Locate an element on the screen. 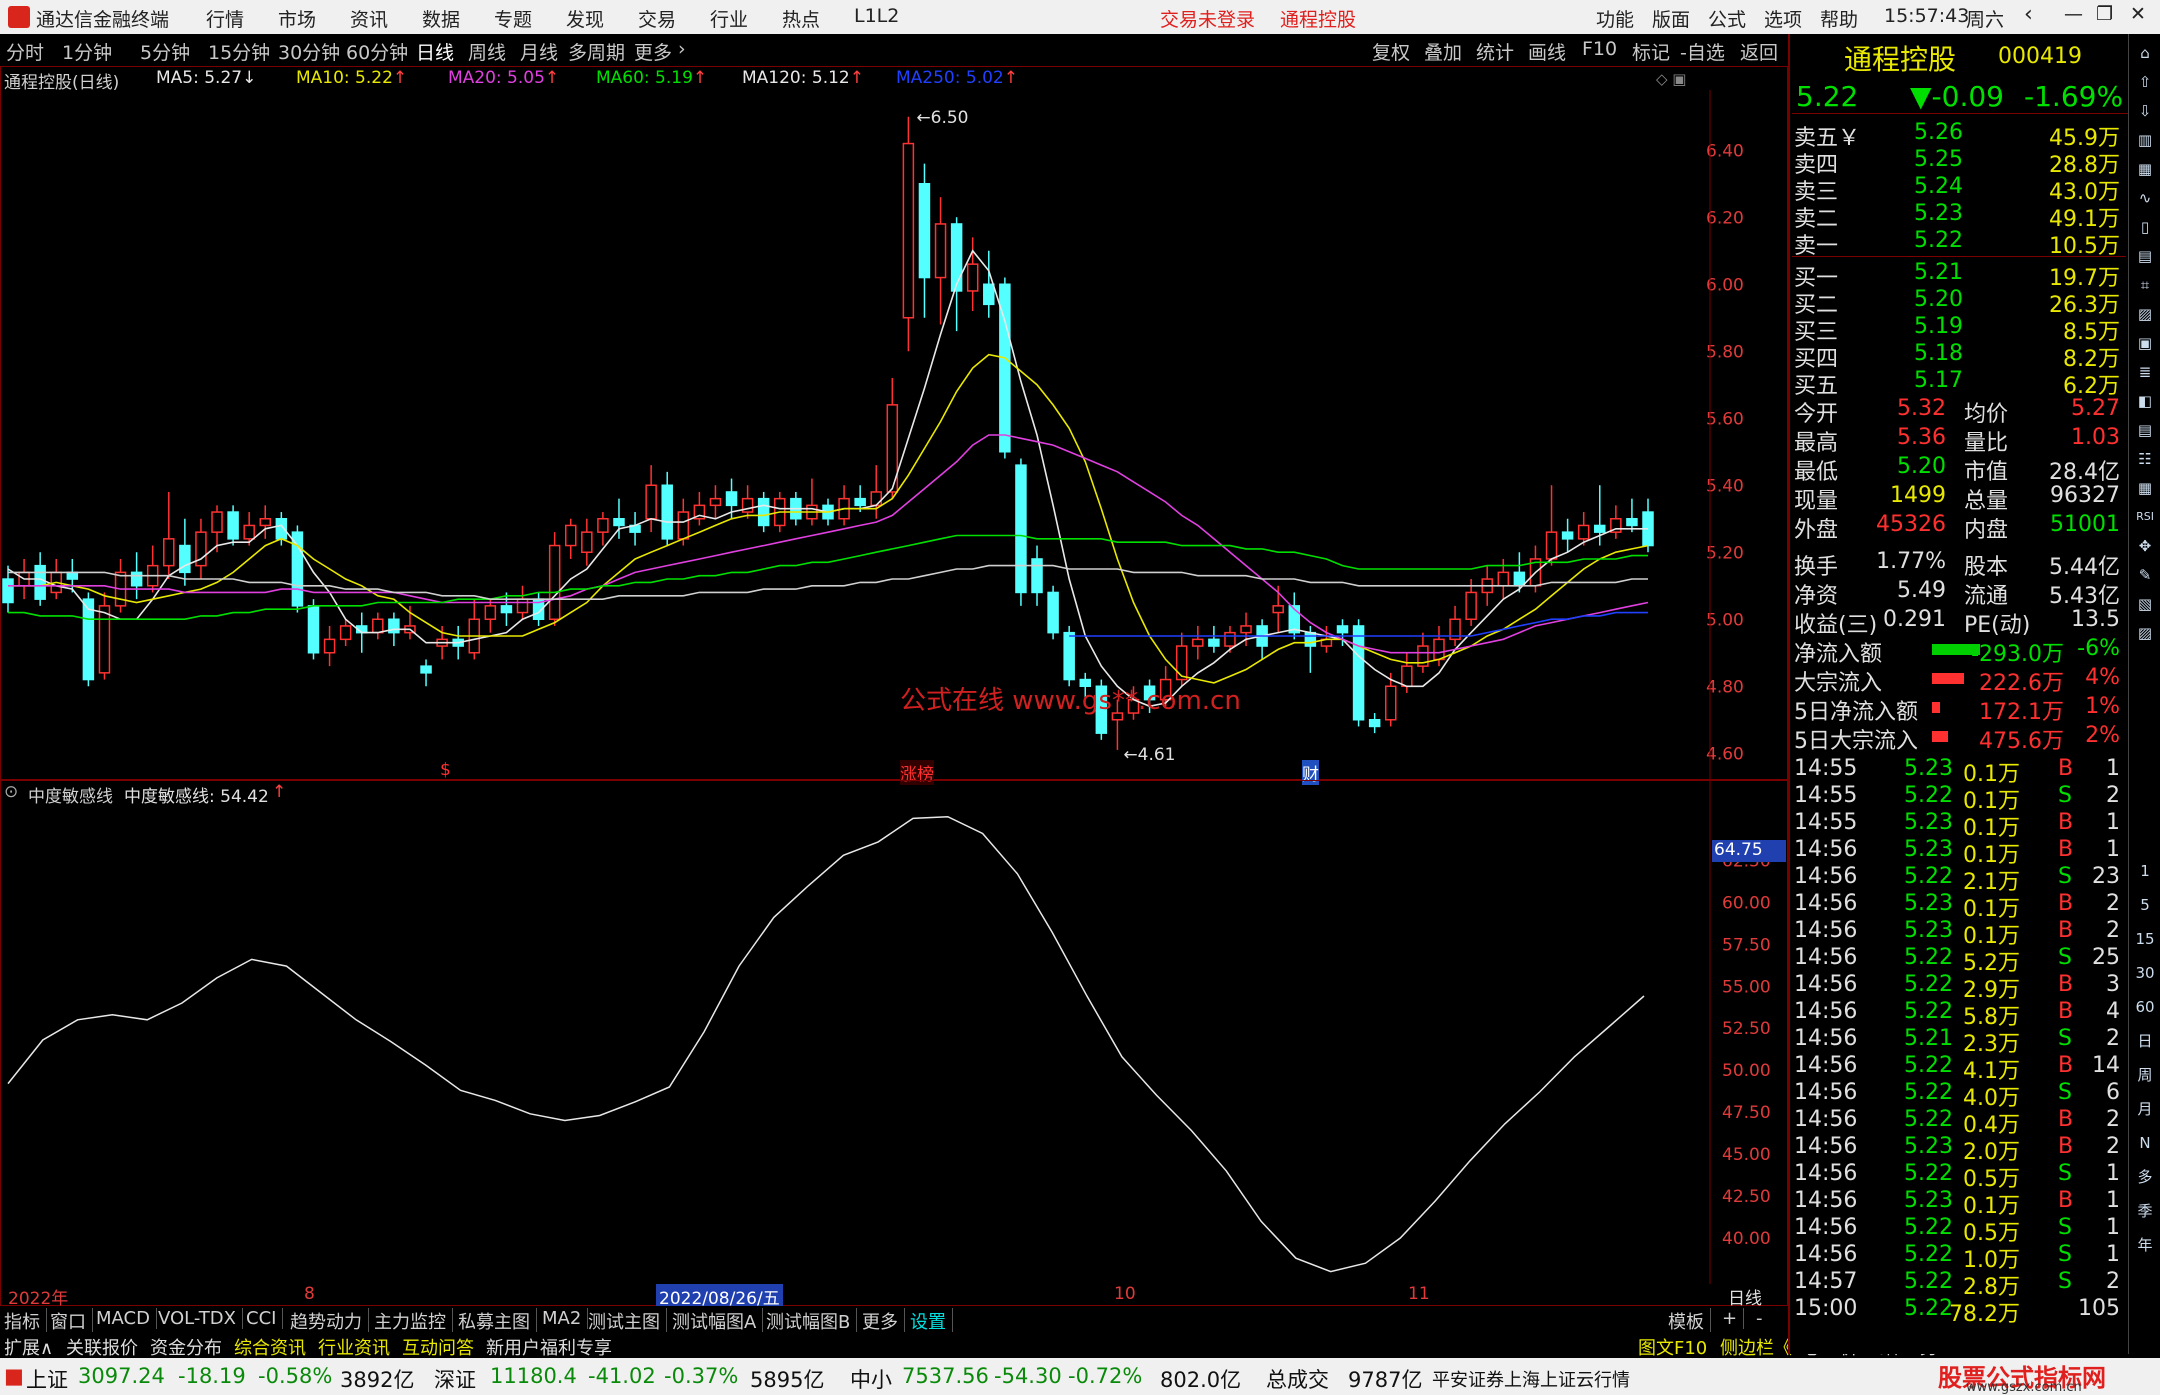  menu-hot: 热点 is located at coordinates (801, 18).